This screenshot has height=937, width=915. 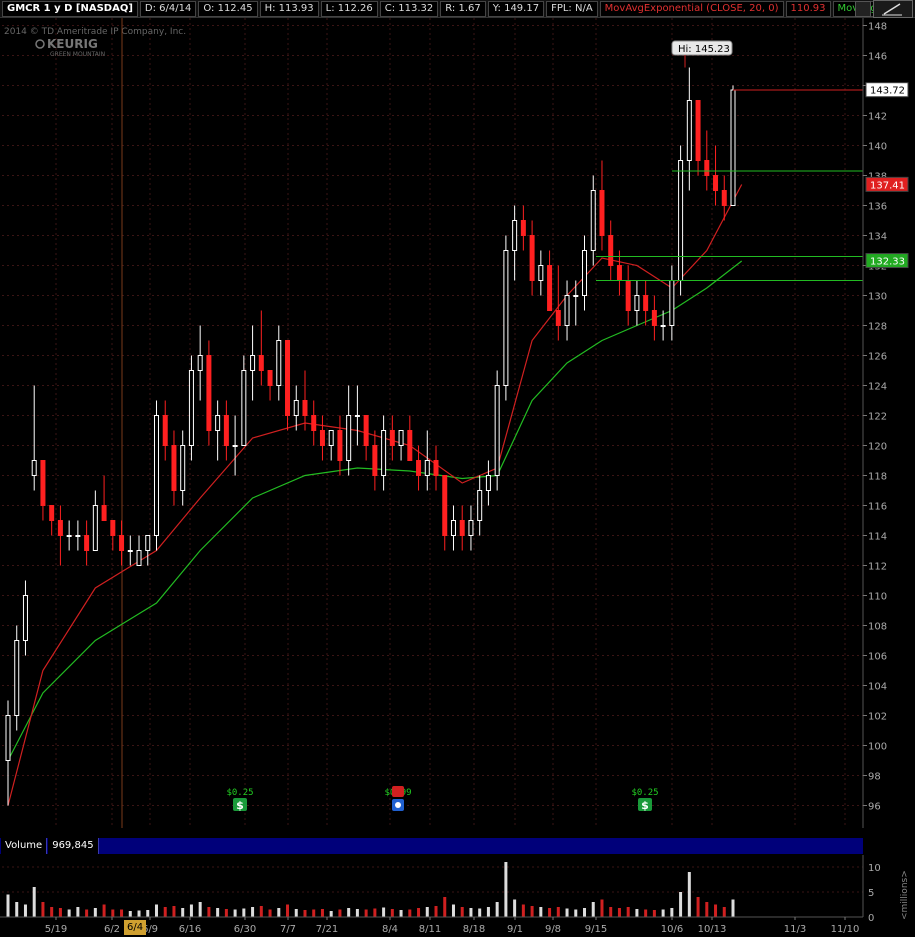 What do you see at coordinates (409, 8) in the screenshot?
I see `close-field: C: 113.32` at bounding box center [409, 8].